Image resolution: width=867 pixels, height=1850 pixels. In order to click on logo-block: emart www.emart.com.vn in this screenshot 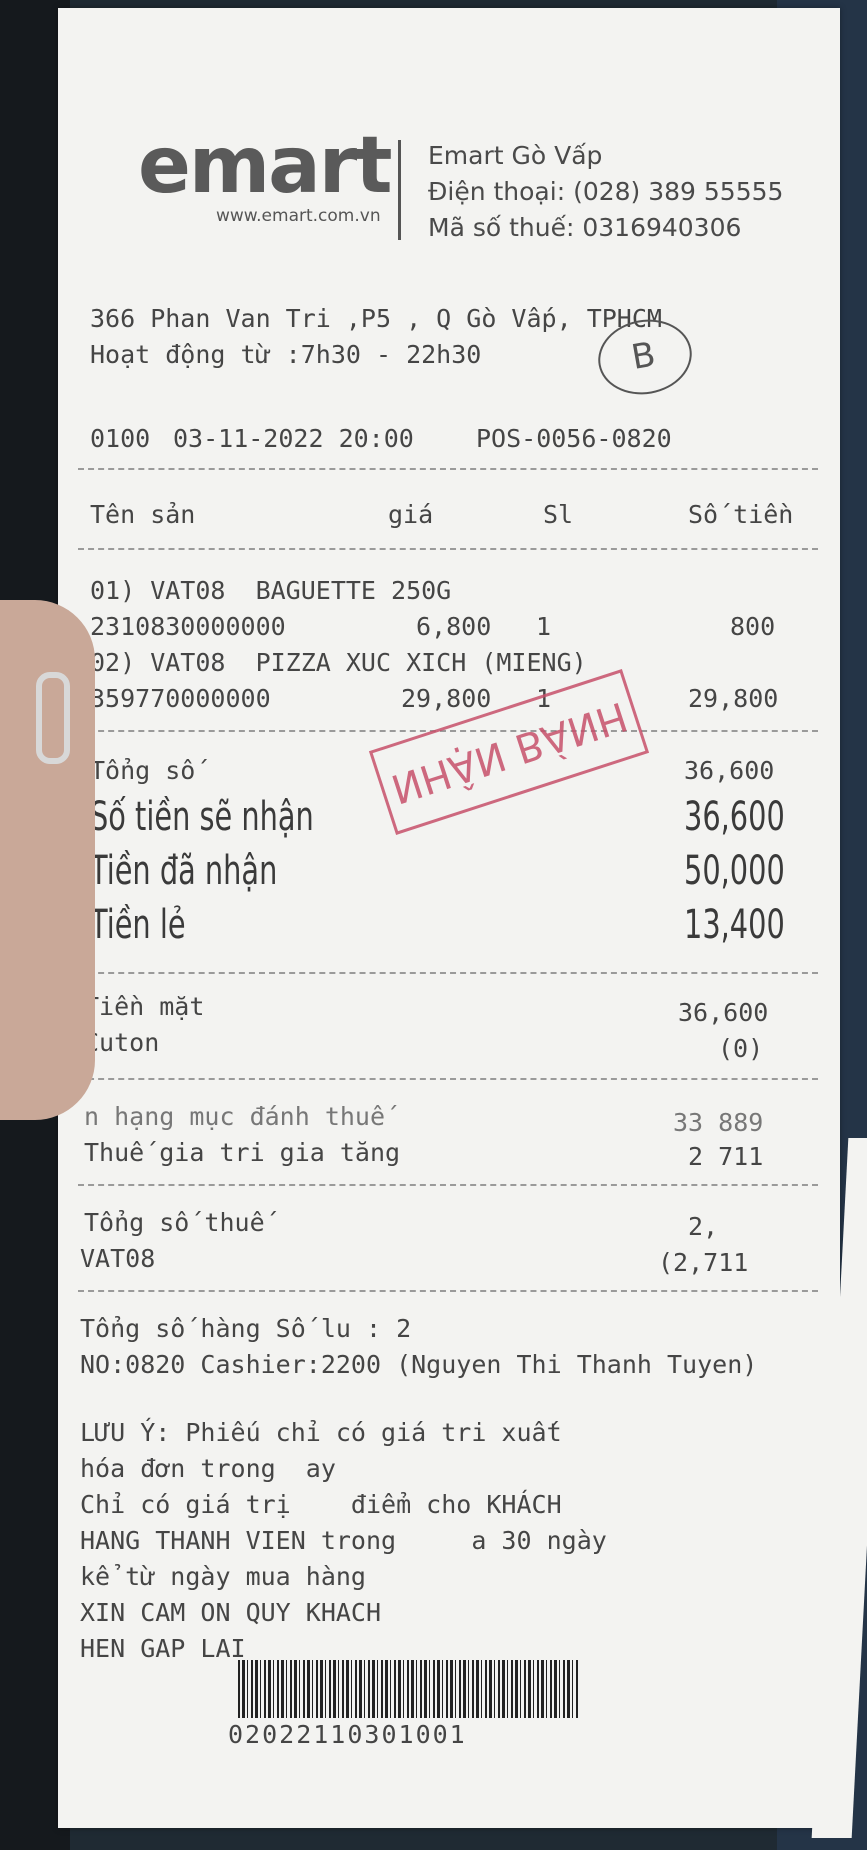, I will do `click(288, 186)`.